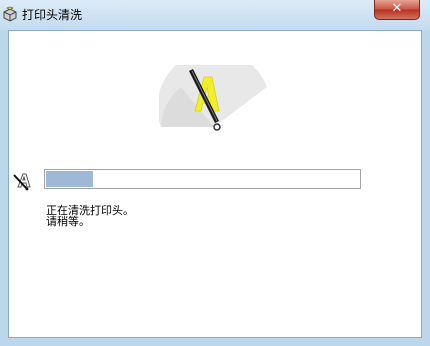 This screenshot has width=430, height=346. I want to click on print-head-cleaning-icon, so click(218, 92).